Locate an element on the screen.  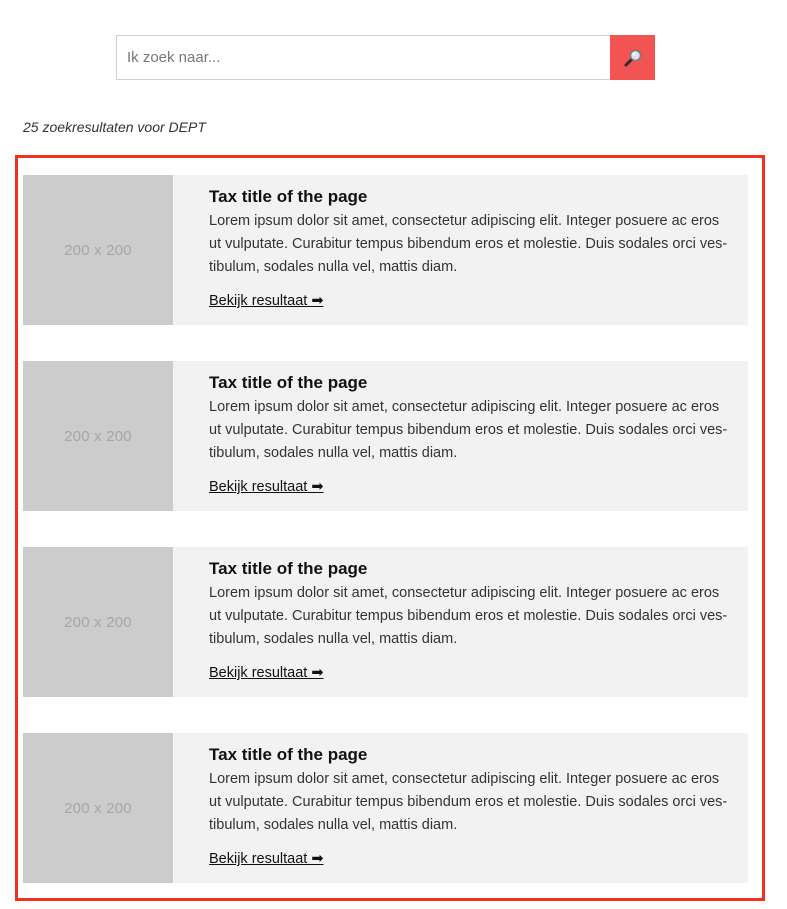
magnifier-icon is located at coordinates (633, 58).